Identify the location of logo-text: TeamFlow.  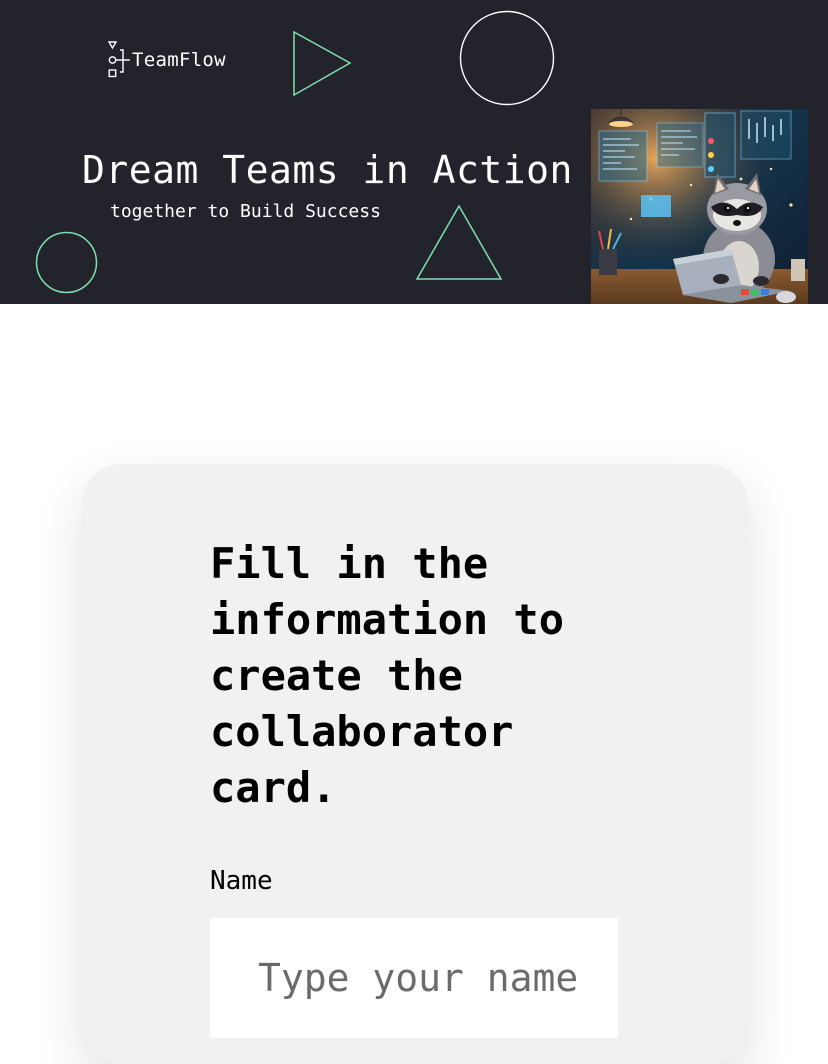
(179, 60).